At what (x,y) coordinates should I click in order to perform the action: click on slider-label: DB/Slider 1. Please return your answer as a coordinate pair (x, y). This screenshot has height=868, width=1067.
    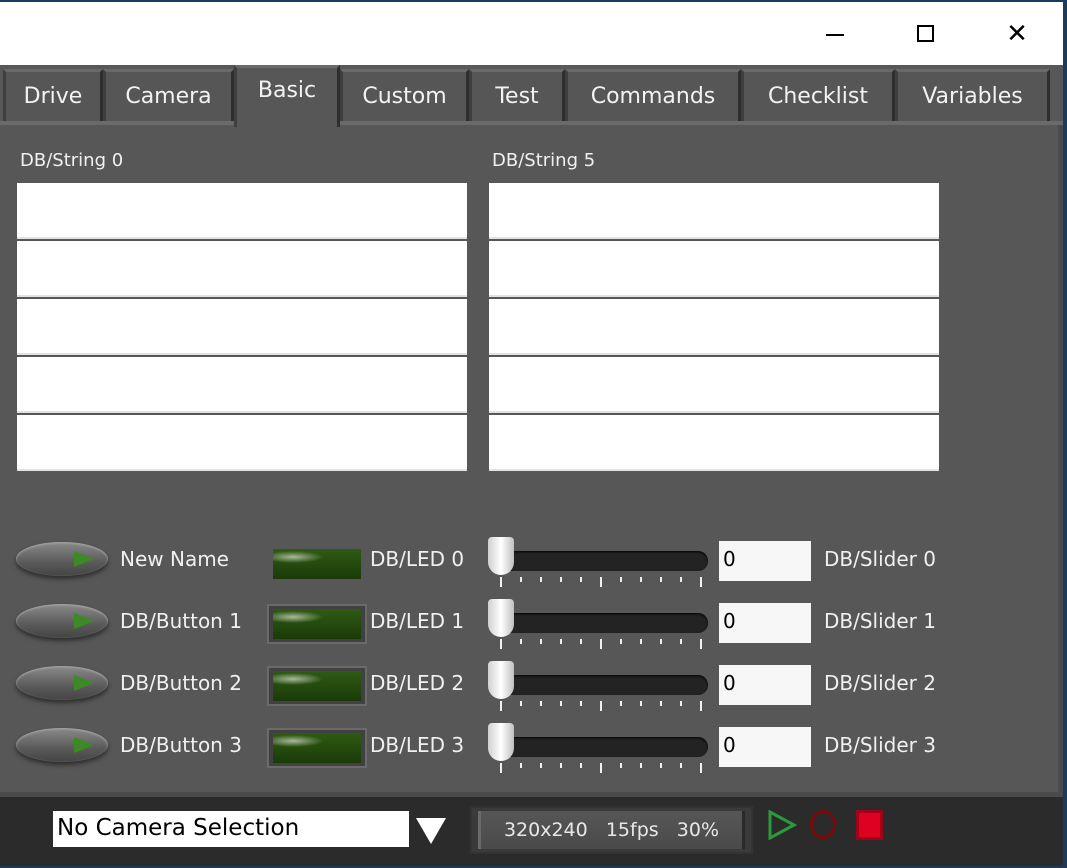
    Looking at the image, I should click on (880, 621).